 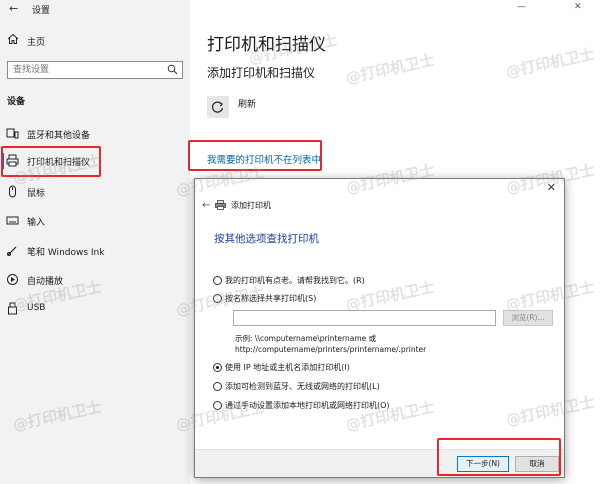 I want to click on dialog-heading: 按其他选项查找打印机, so click(x=266, y=239).